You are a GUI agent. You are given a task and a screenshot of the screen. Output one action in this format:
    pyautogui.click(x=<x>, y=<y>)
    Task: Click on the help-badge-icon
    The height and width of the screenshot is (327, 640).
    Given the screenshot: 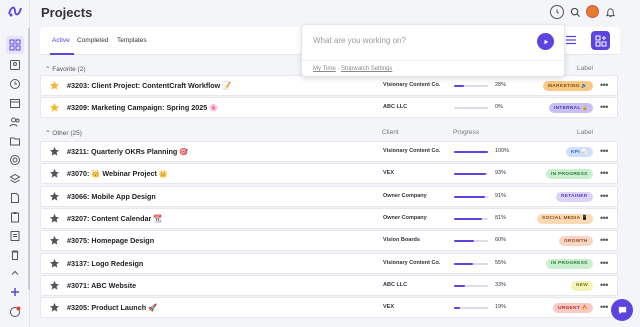 What is the action you would take?
    pyautogui.click(x=15, y=312)
    